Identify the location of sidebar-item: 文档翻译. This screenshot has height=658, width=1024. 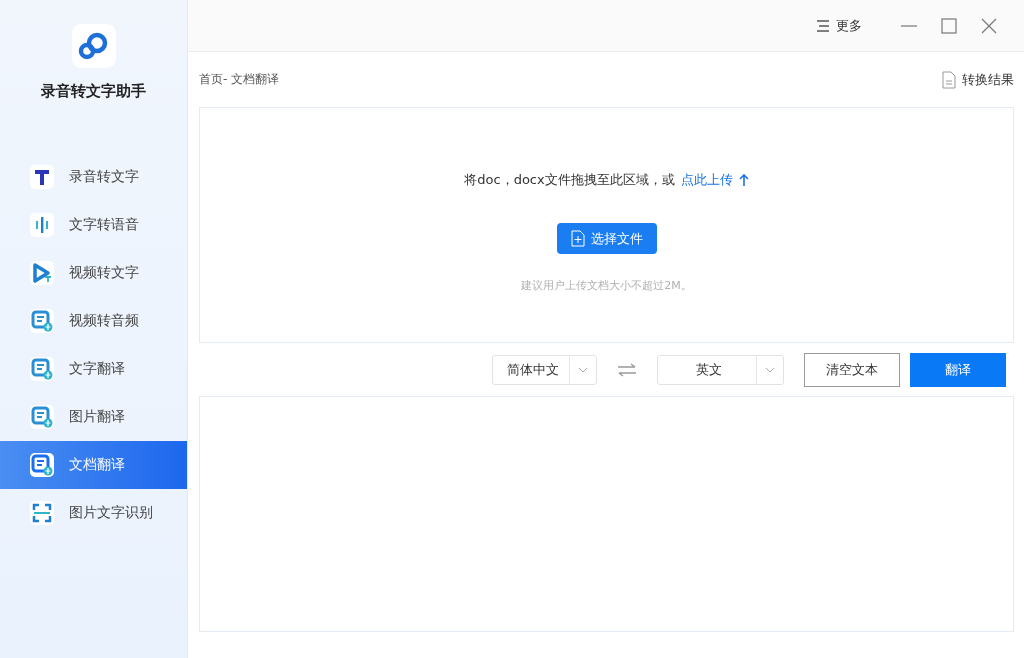
(93, 465).